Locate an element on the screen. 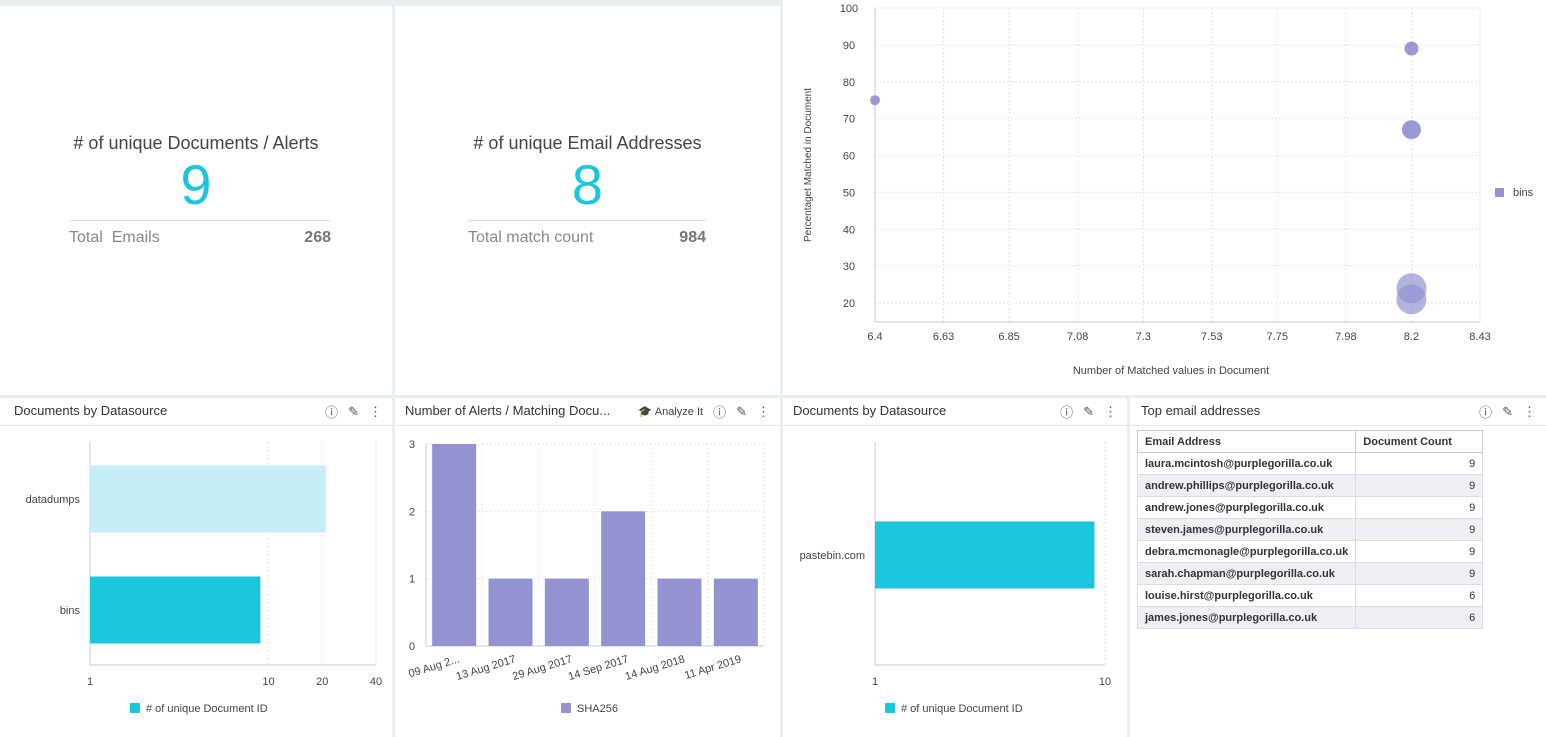 This screenshot has height=737, width=1546. table-row: steven.james@purplegorilla.co.uk 9 is located at coordinates (1310, 529).